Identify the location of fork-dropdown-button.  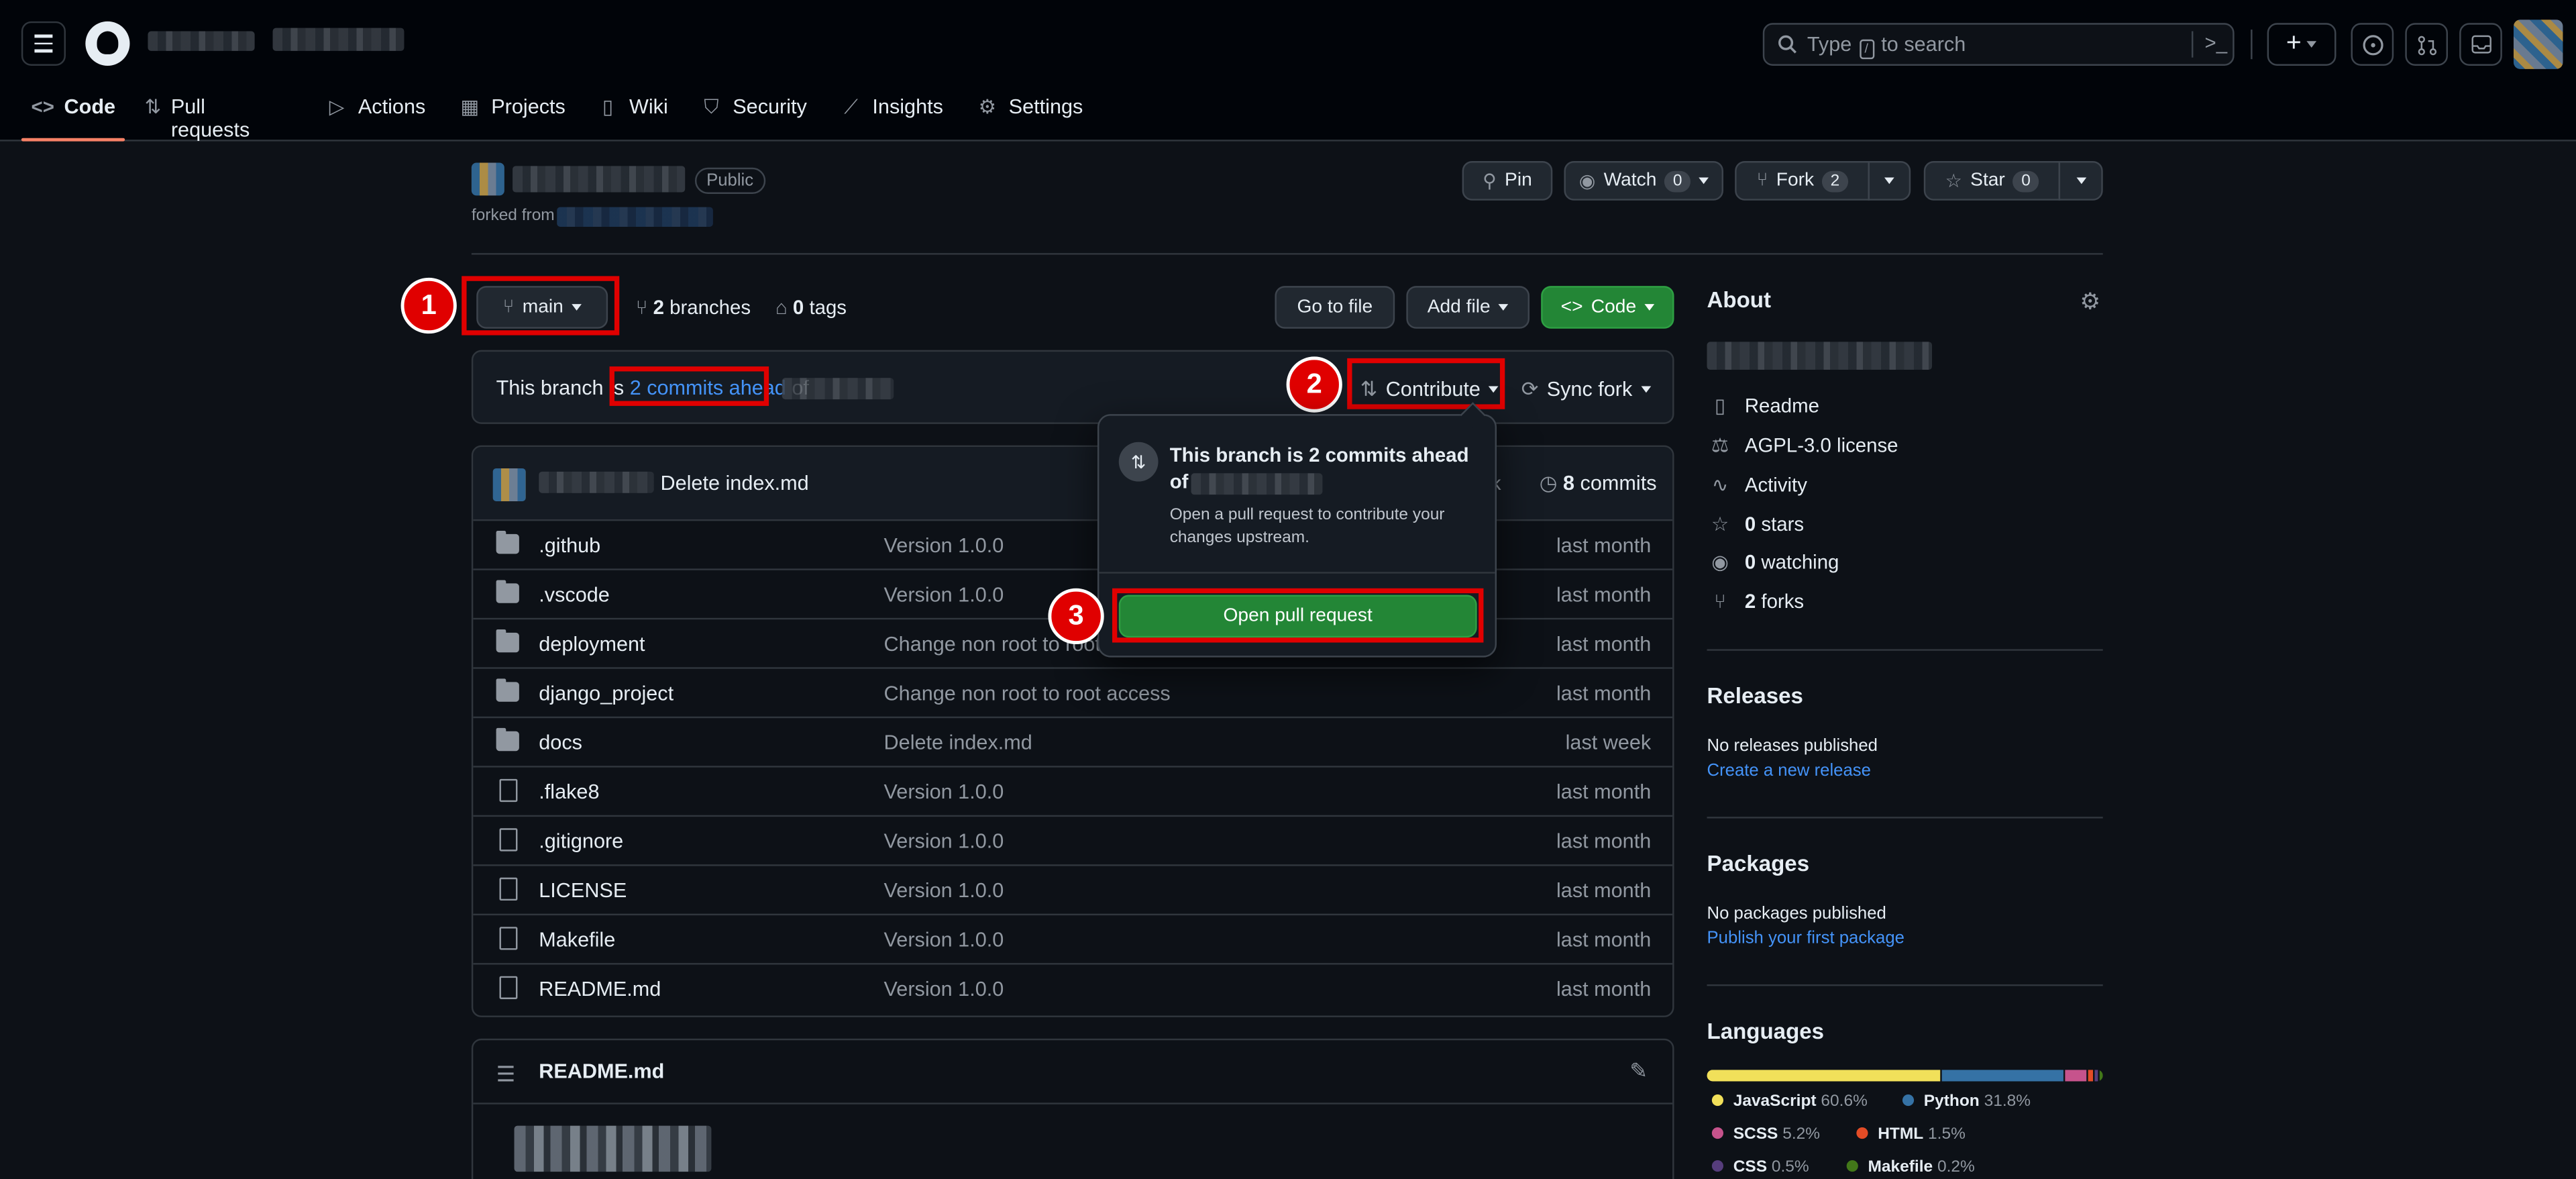
(1889, 181).